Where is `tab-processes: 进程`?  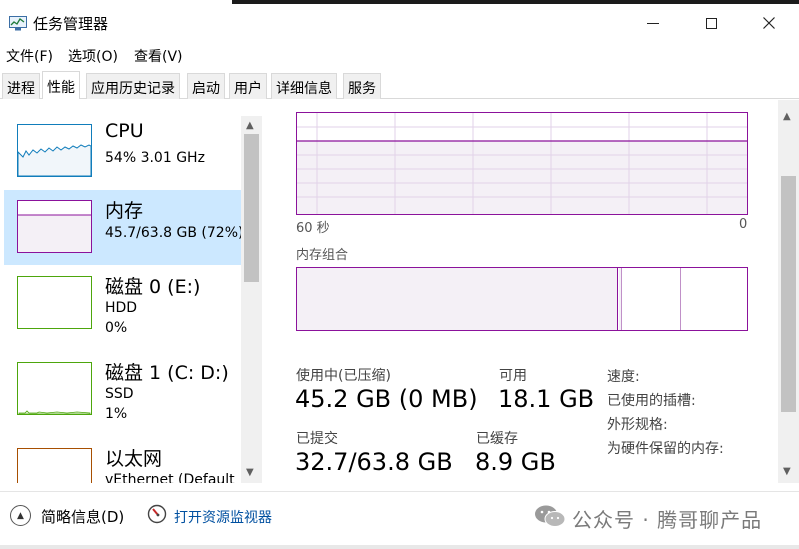
tab-processes: 进程 is located at coordinates (21, 86).